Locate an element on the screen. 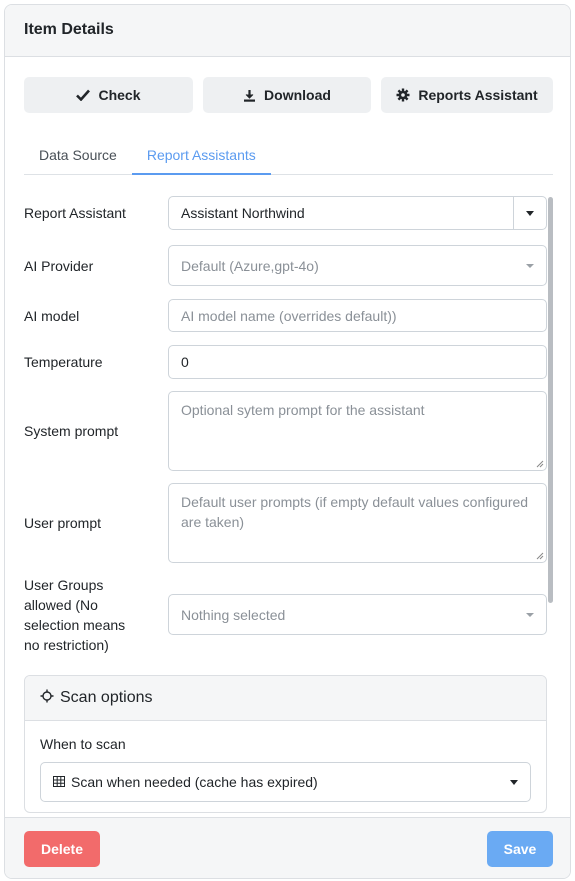 The width and height of the screenshot is (575, 881). table-icon is located at coordinates (59, 782).